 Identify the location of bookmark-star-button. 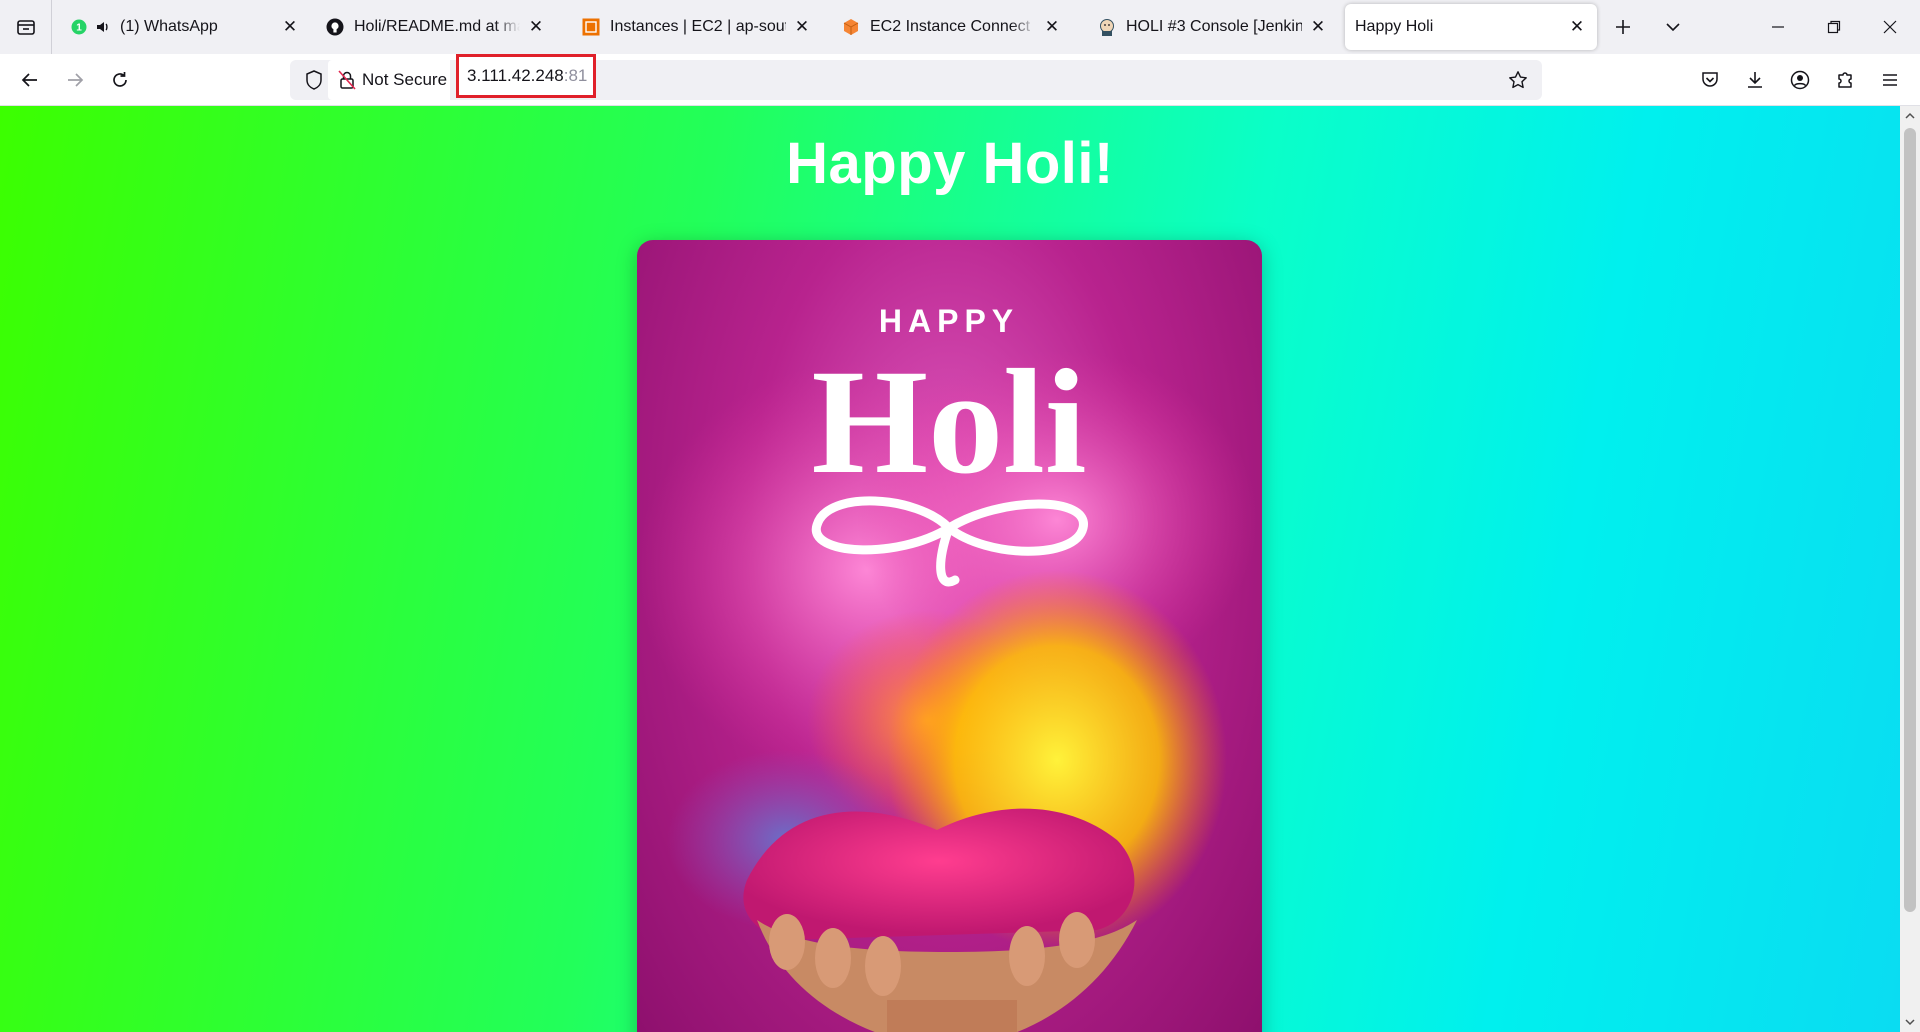
(1518, 80).